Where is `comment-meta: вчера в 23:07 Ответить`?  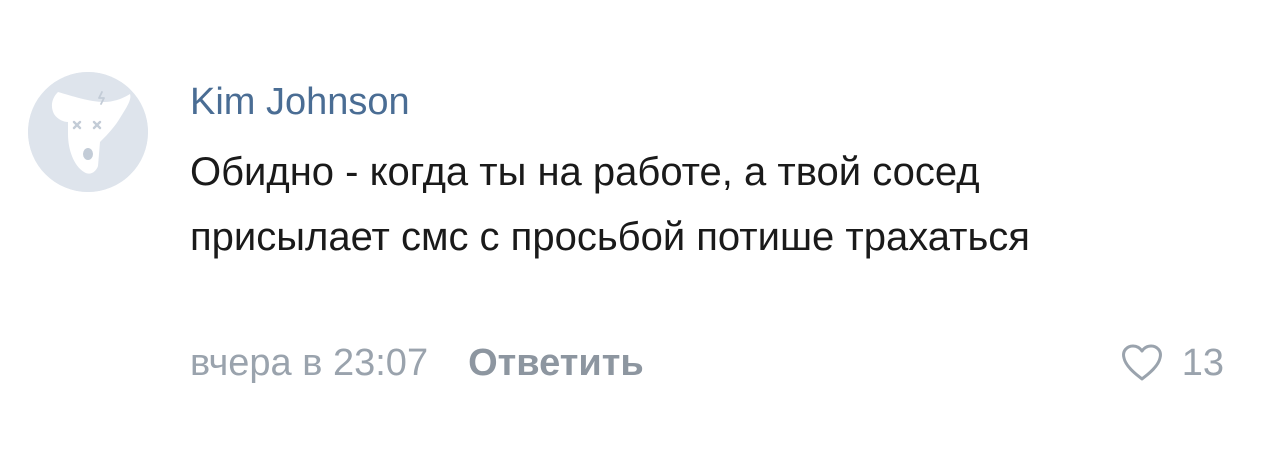 comment-meta: вчера в 23:07 Ответить is located at coordinates (417, 363).